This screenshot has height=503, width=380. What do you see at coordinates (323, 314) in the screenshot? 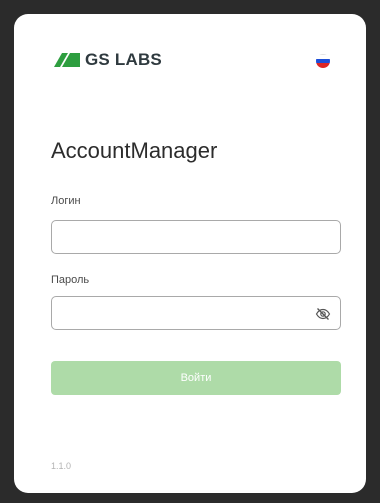
I see `eye-slash-icon` at bounding box center [323, 314].